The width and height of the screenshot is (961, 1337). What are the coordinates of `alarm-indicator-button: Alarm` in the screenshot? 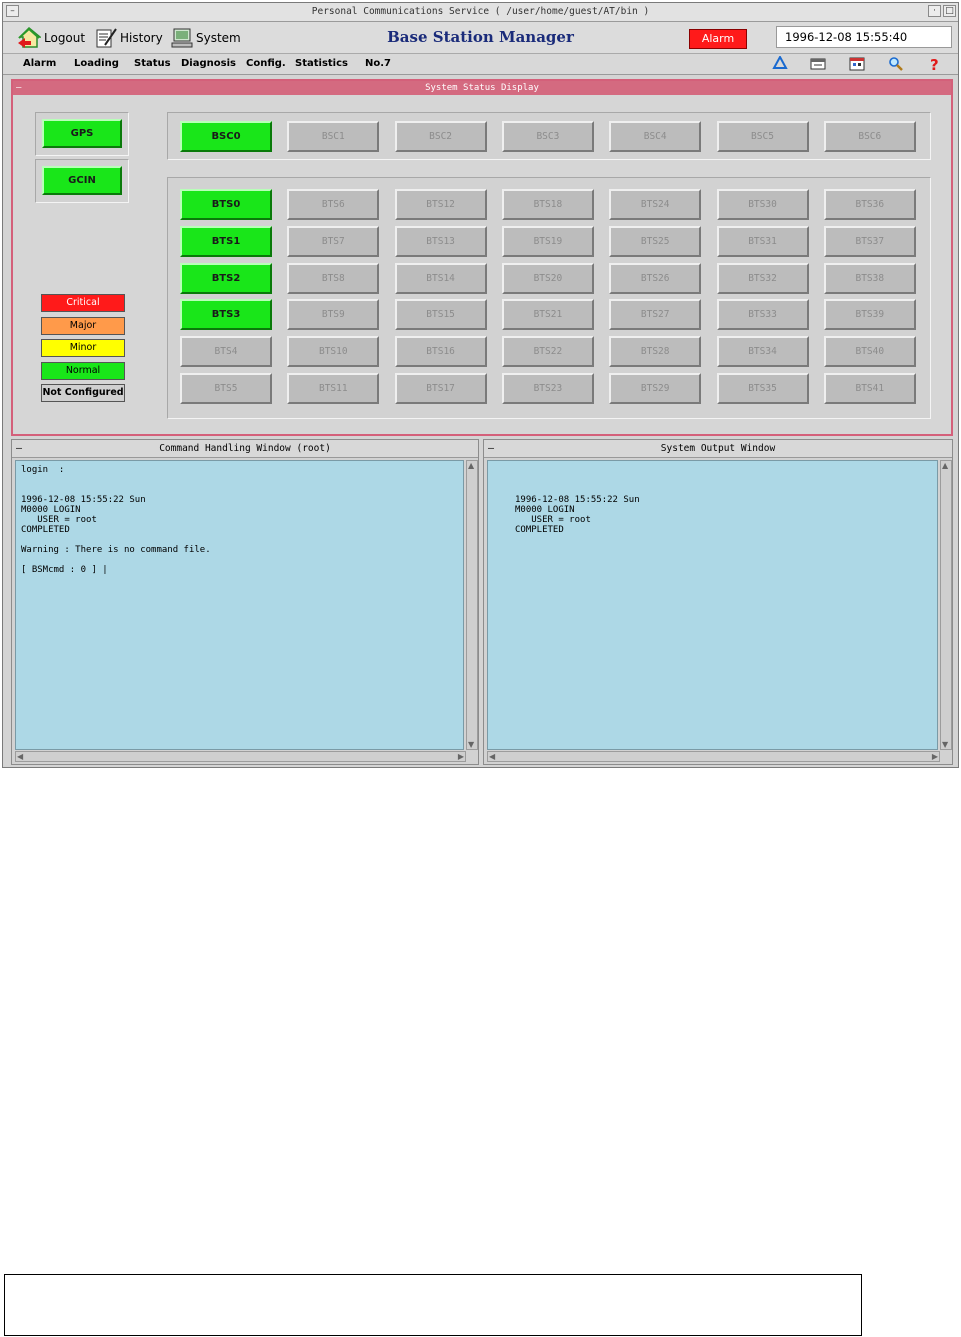 It's located at (718, 39).